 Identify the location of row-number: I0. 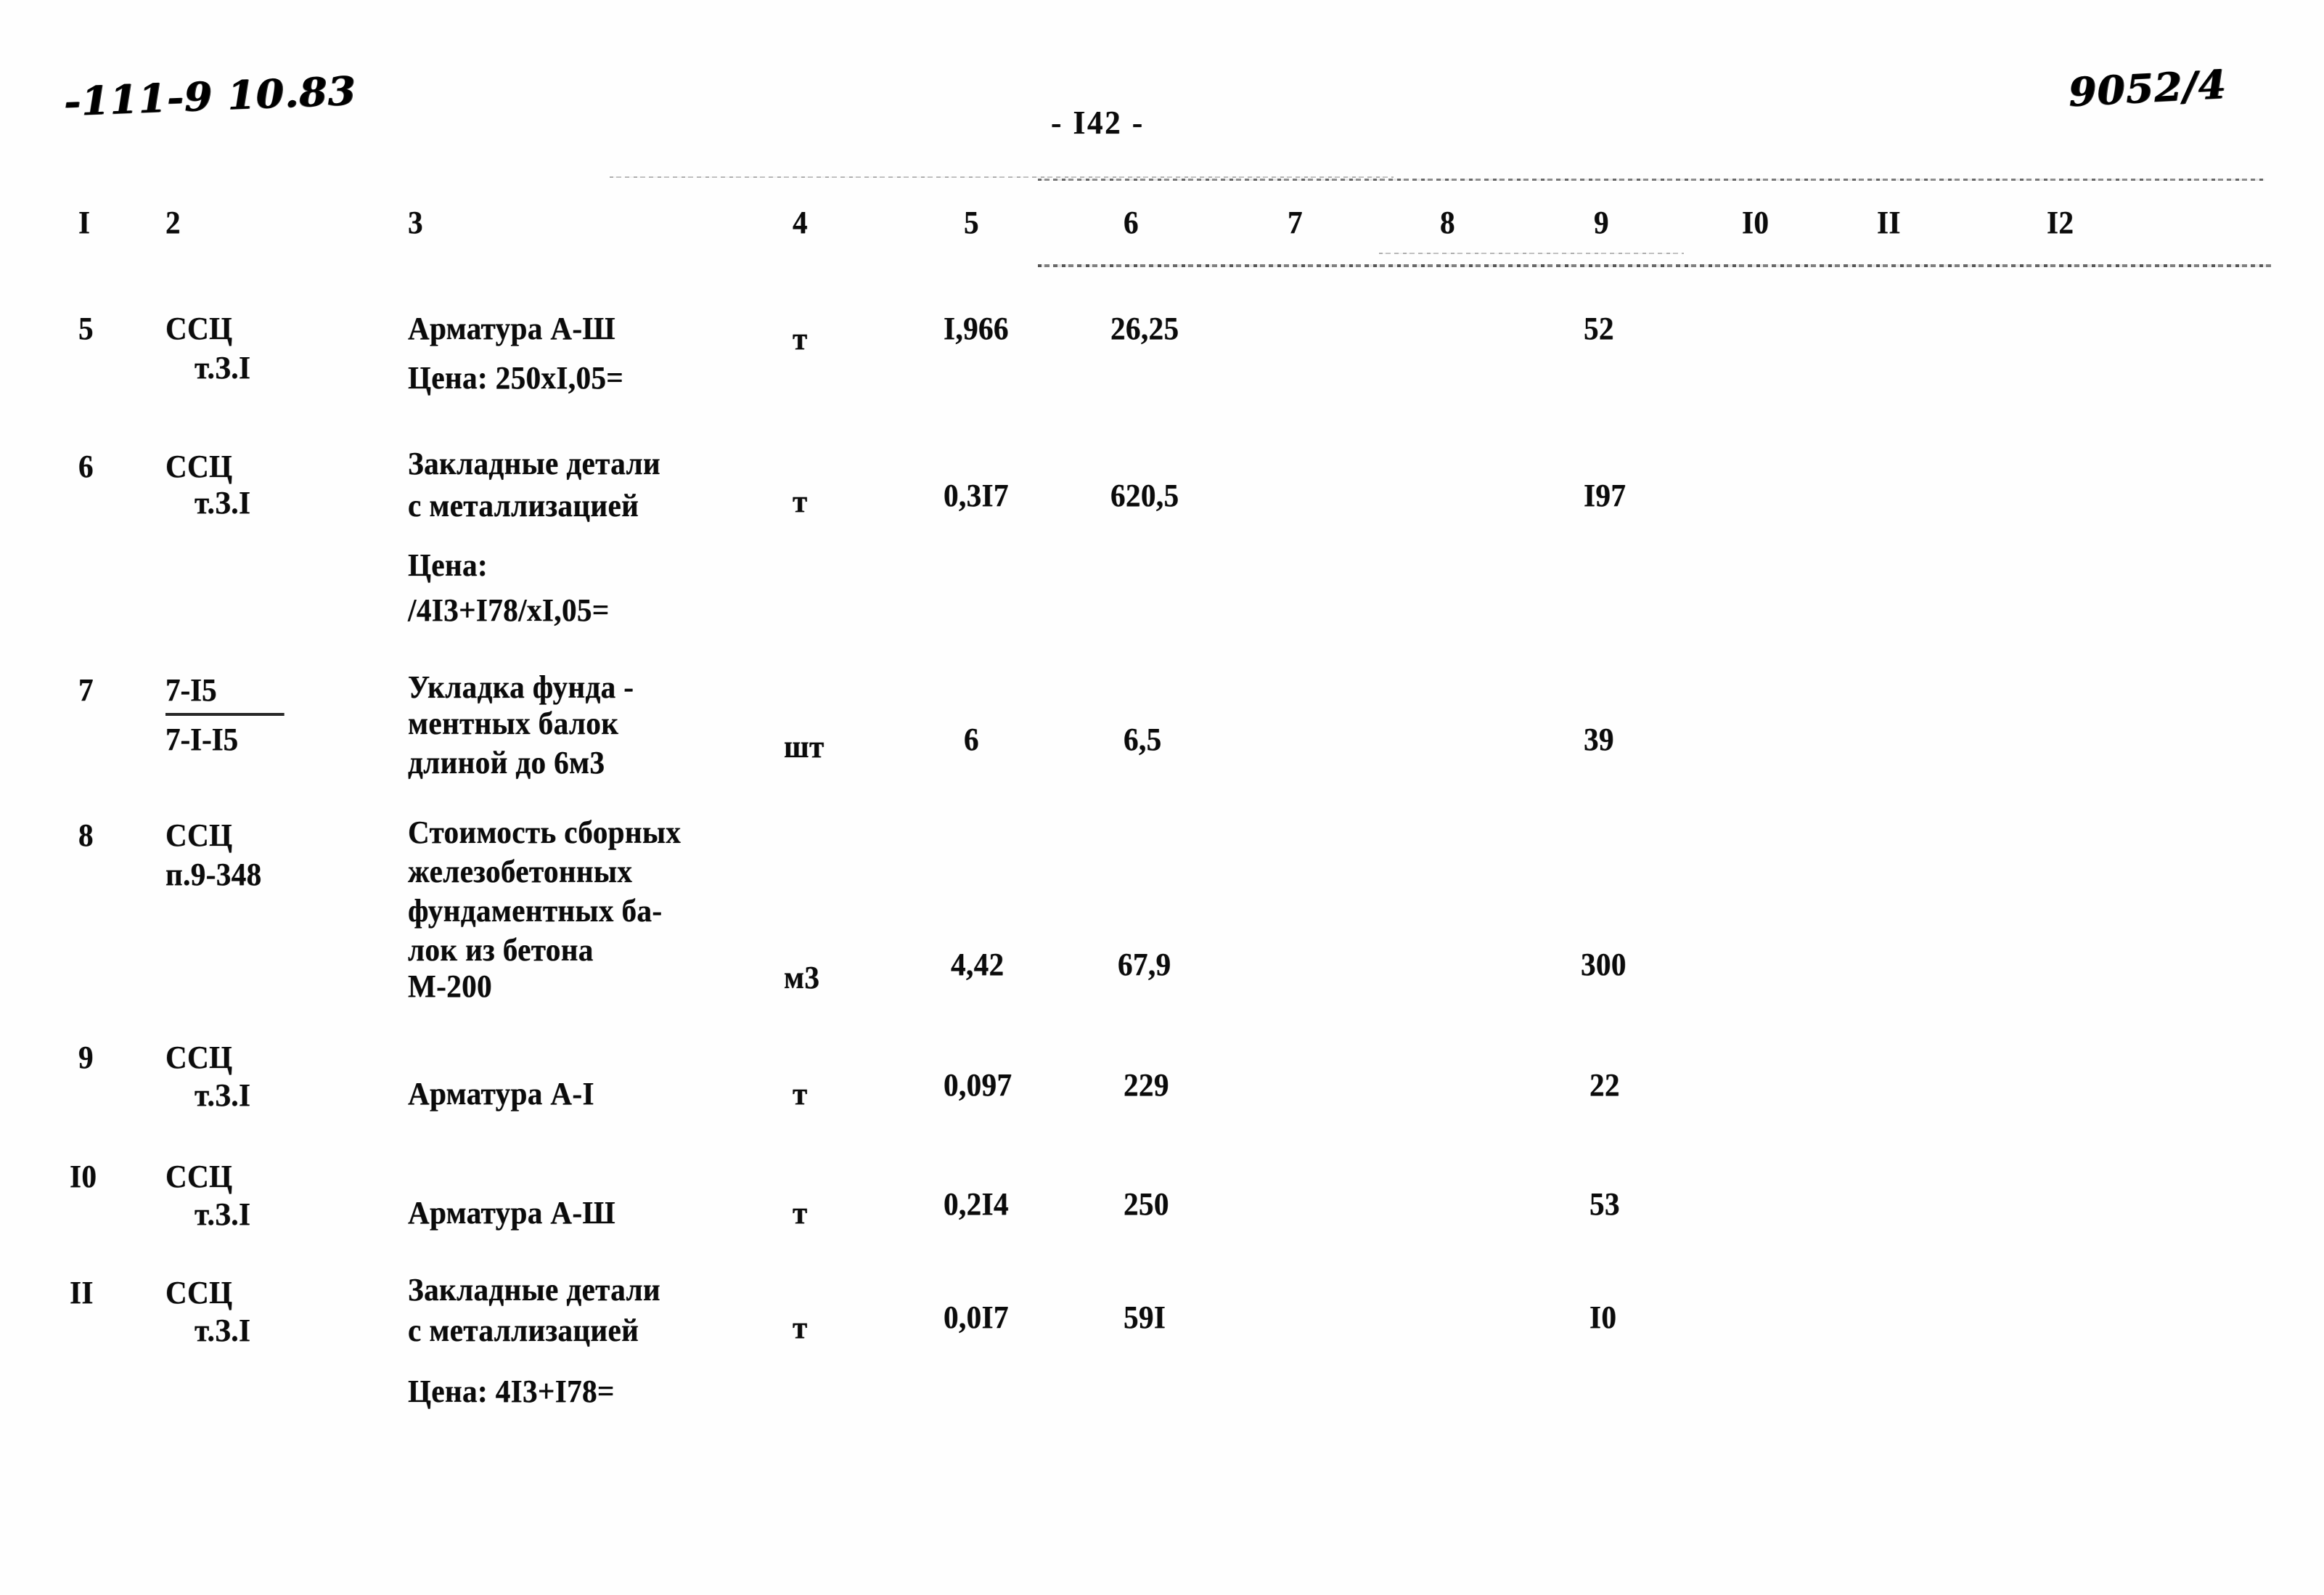
(83, 1176).